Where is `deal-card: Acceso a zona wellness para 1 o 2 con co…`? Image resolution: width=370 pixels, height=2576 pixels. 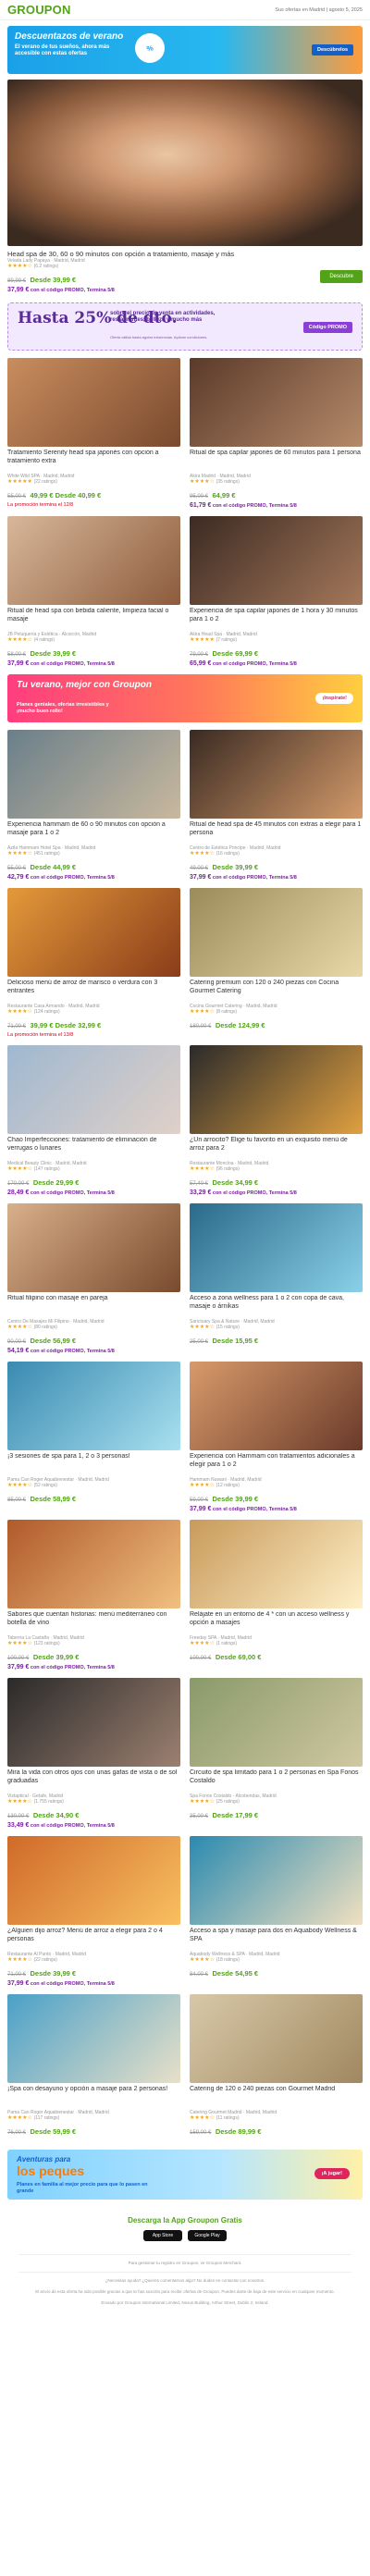 deal-card: Acceso a zona wellness para 1 o 2 con co… is located at coordinates (277, 1275).